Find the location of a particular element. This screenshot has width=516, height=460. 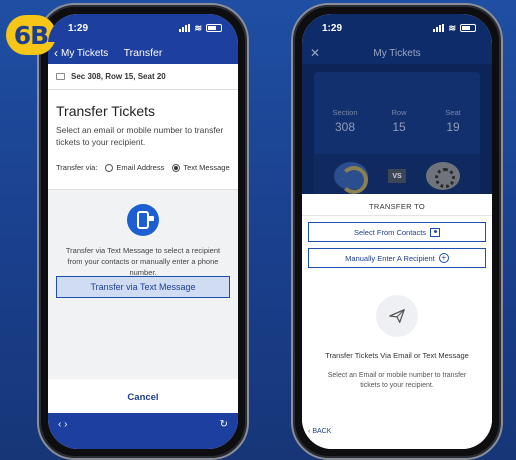

select-from-contacts-button: Select From Contacts is located at coordinates (397, 232).